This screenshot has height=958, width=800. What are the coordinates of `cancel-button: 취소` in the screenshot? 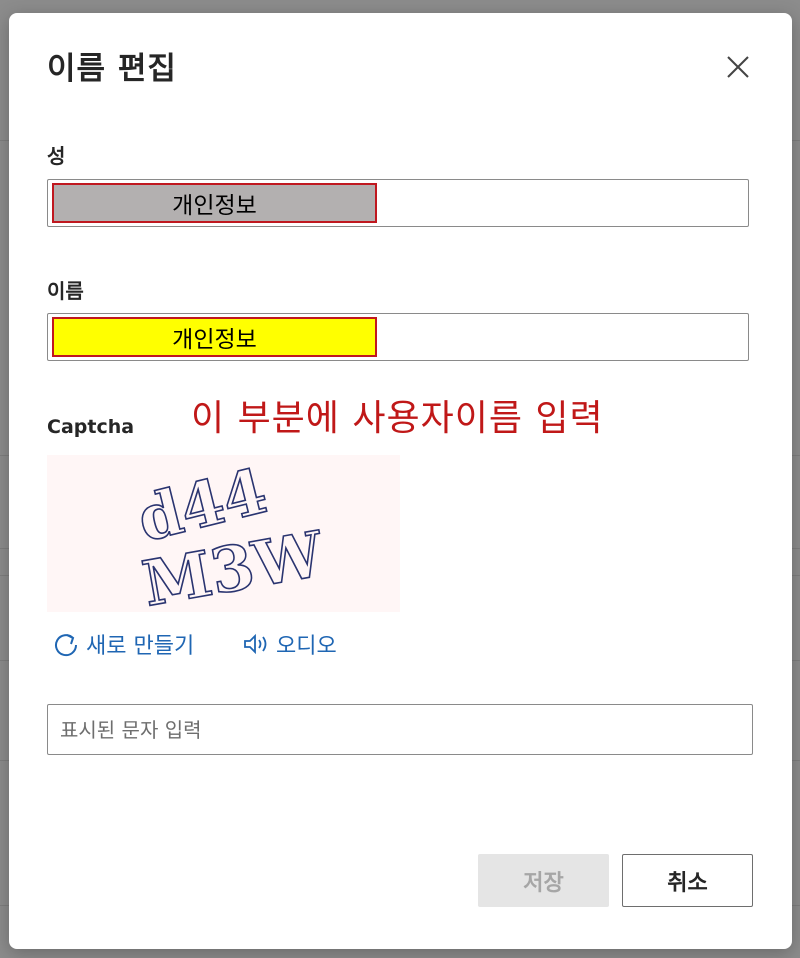 It's located at (687, 880).